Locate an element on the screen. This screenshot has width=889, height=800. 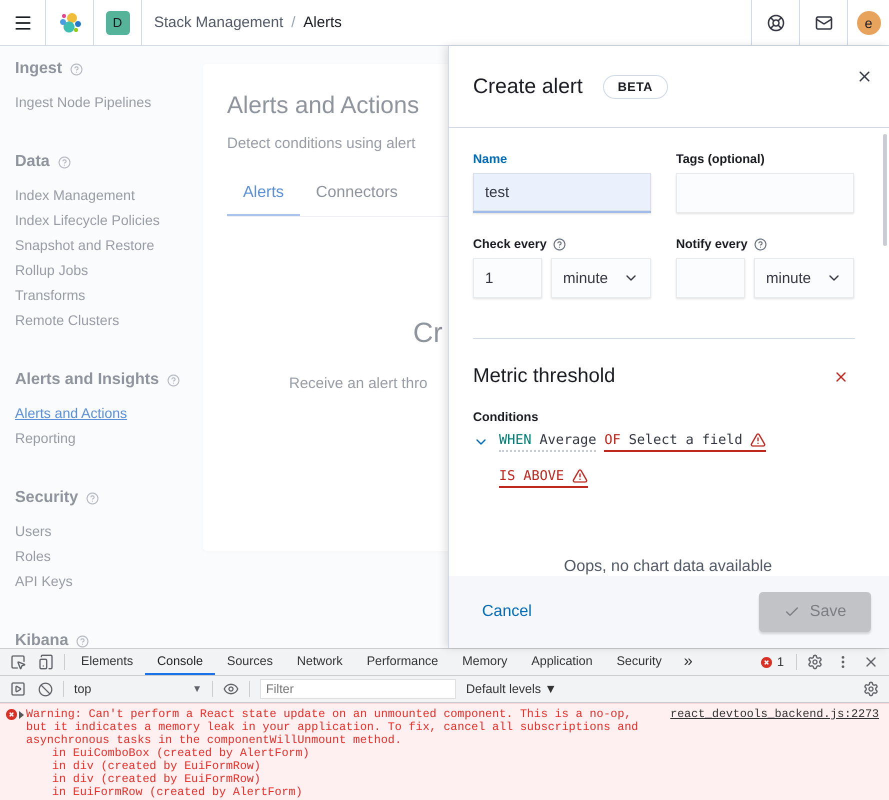
logo-icon is located at coordinates (70, 22).